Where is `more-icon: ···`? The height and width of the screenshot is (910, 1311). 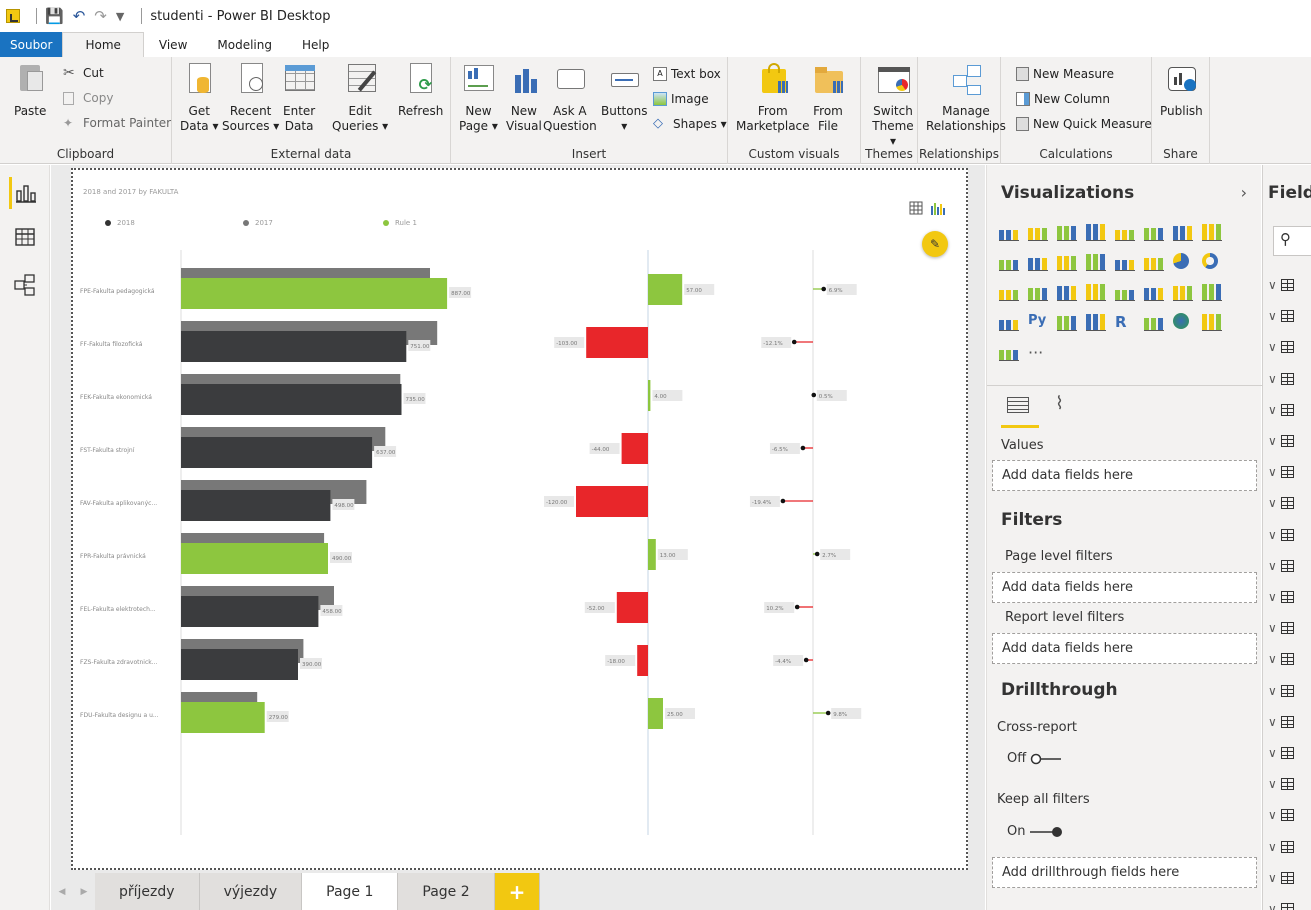
more-icon: ··· is located at coordinates (1038, 352).